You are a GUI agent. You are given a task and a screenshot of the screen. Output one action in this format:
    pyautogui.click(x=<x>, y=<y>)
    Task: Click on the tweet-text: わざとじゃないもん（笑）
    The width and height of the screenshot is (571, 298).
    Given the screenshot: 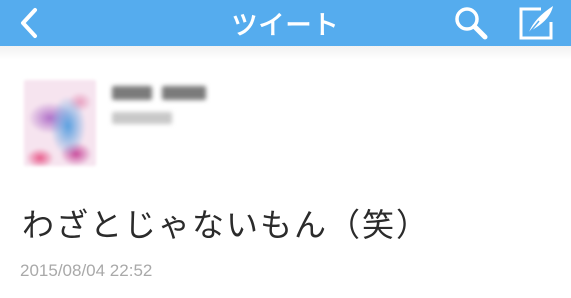 What is the action you would take?
    pyautogui.click(x=226, y=225)
    